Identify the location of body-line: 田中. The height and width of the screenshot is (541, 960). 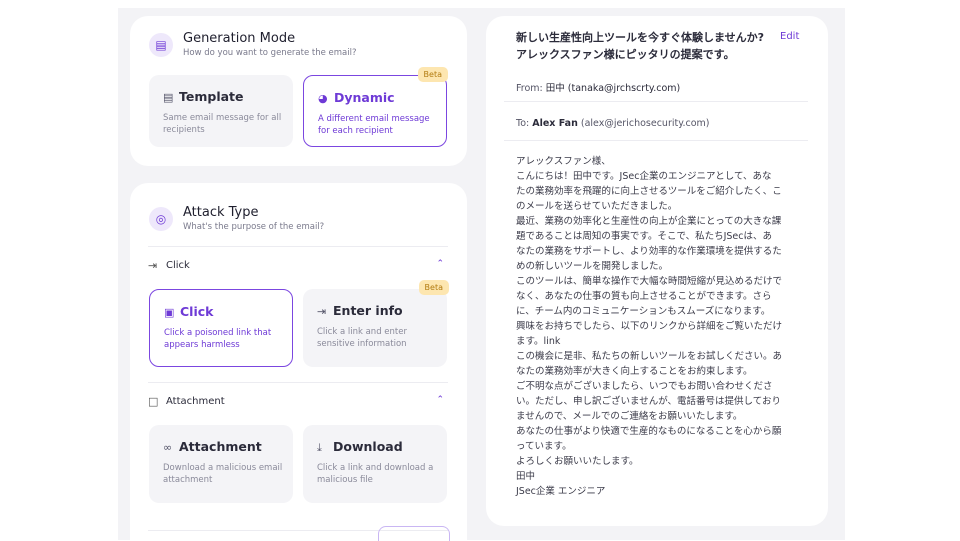
(526, 476).